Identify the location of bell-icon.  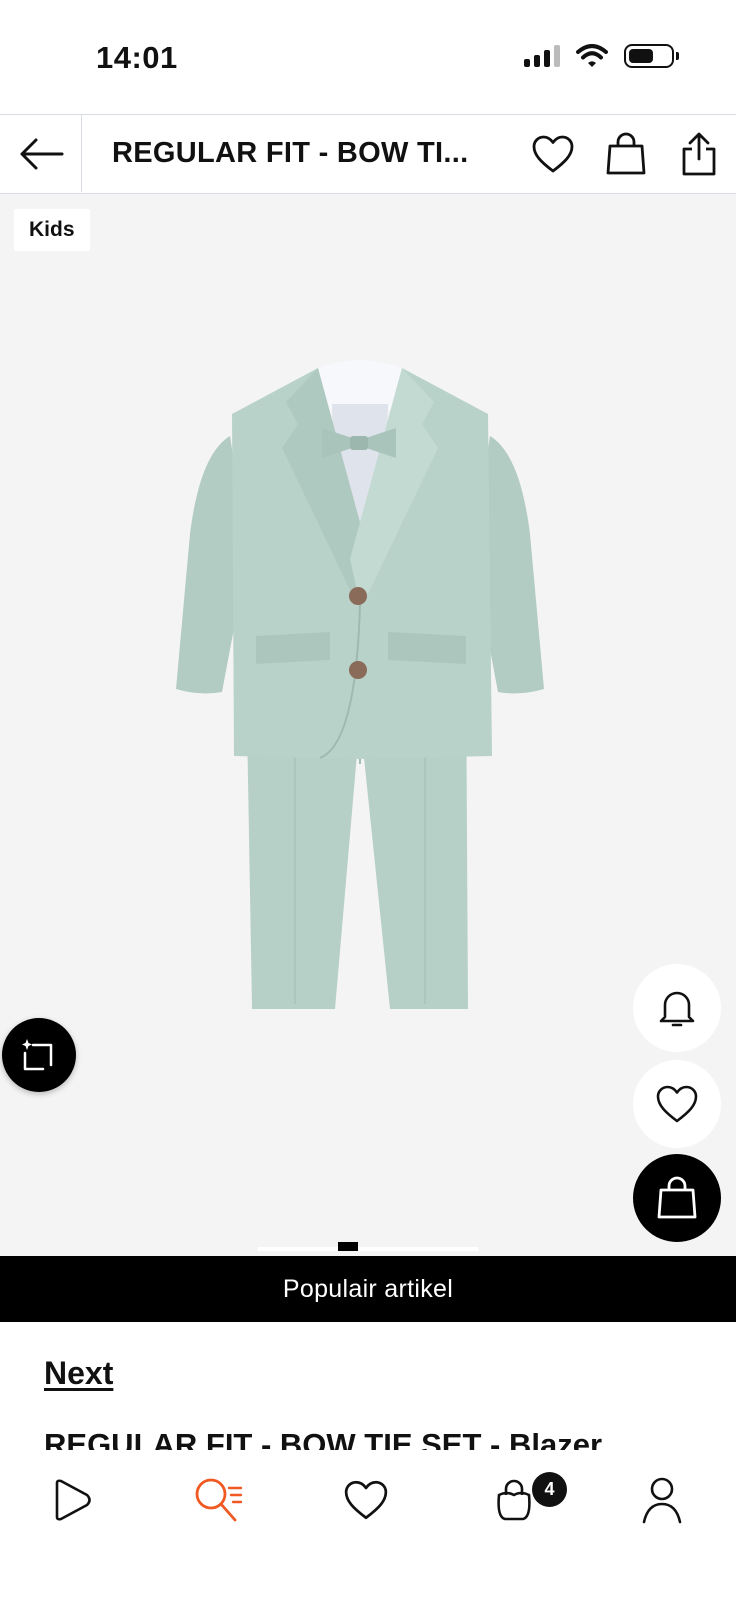
(677, 1009).